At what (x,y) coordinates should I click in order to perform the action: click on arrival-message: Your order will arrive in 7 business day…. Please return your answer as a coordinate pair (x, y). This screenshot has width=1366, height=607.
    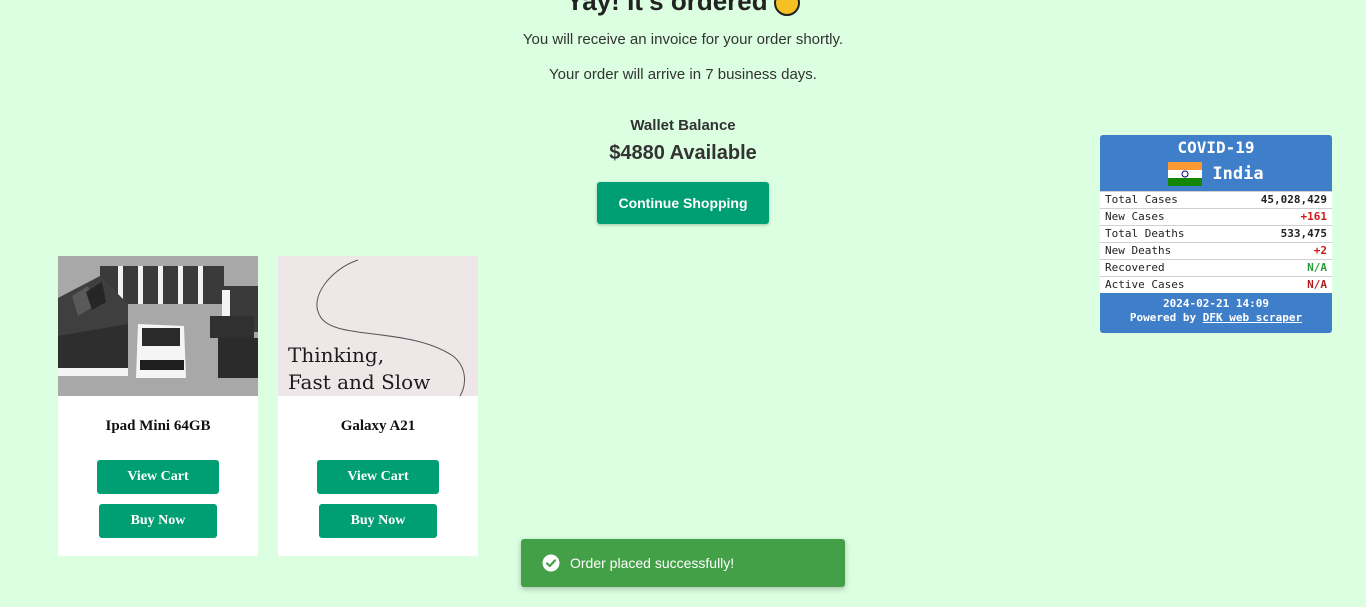
    Looking at the image, I should click on (683, 74).